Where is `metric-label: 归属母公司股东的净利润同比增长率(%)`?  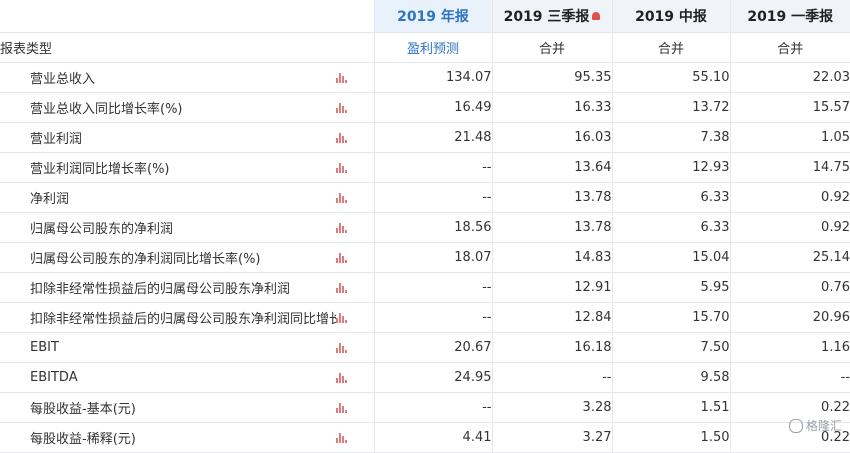
metric-label: 归属母公司股东的净利润同比增长率(%) is located at coordinates (168, 257).